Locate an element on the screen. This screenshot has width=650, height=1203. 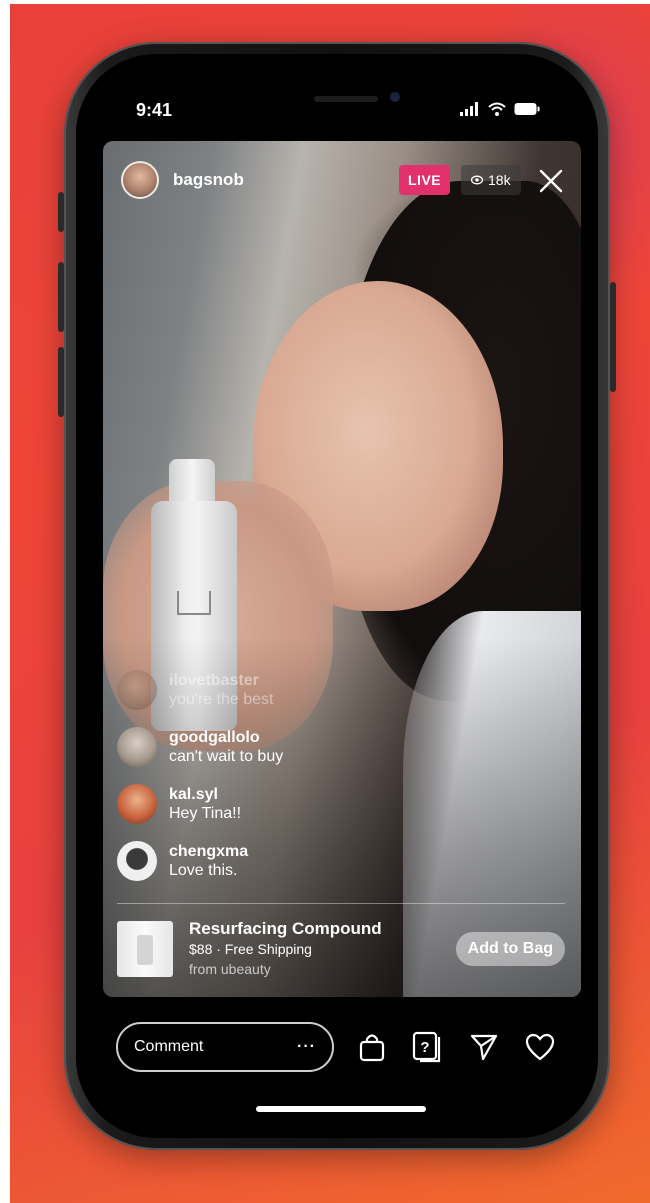
comment-message: Hey Tina!! is located at coordinates (205, 813).